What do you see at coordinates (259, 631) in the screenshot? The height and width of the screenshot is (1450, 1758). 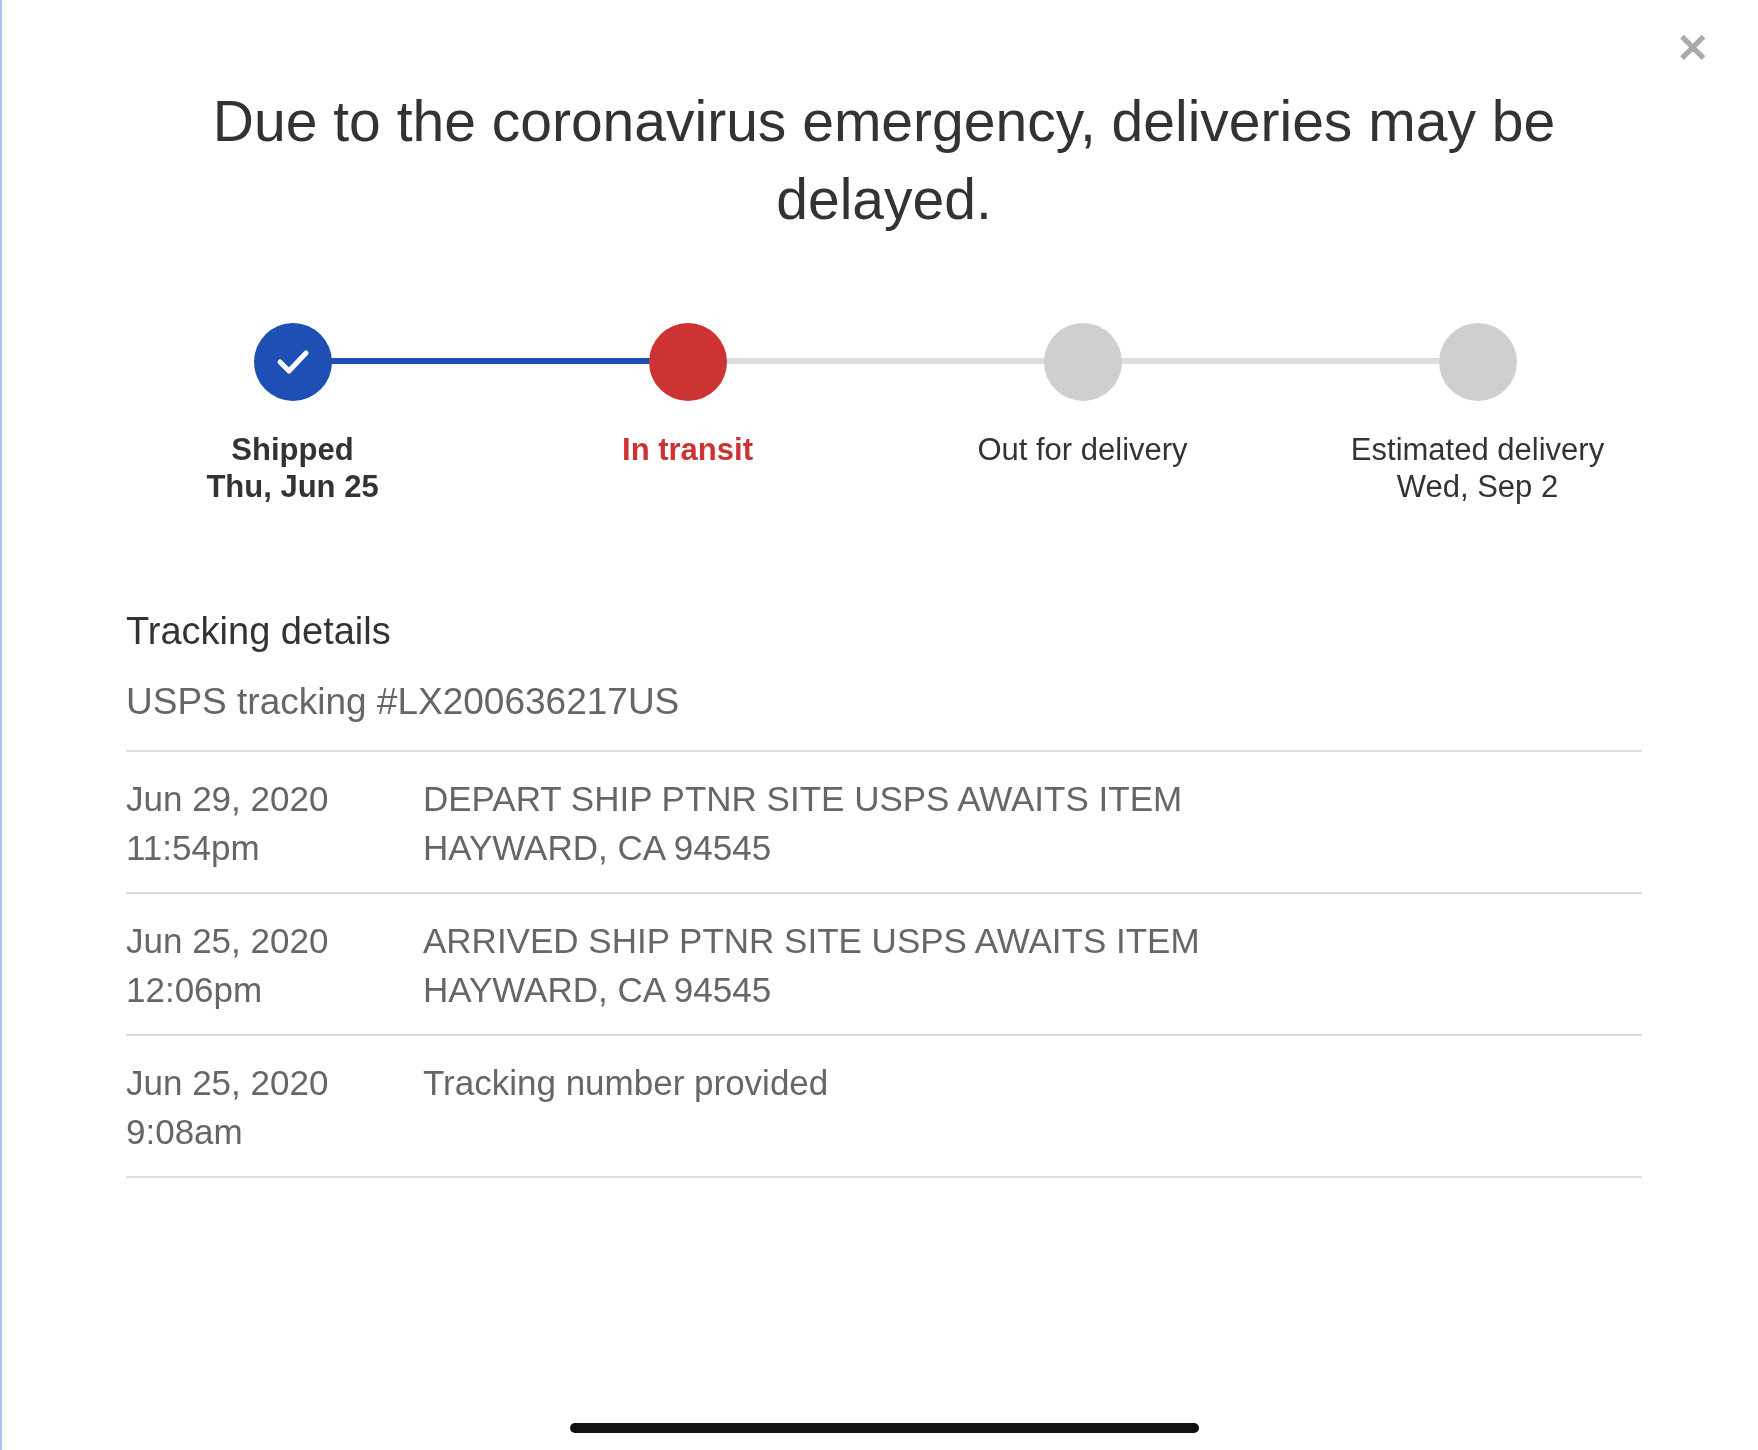 I see `section-heading: Tracking details` at bounding box center [259, 631].